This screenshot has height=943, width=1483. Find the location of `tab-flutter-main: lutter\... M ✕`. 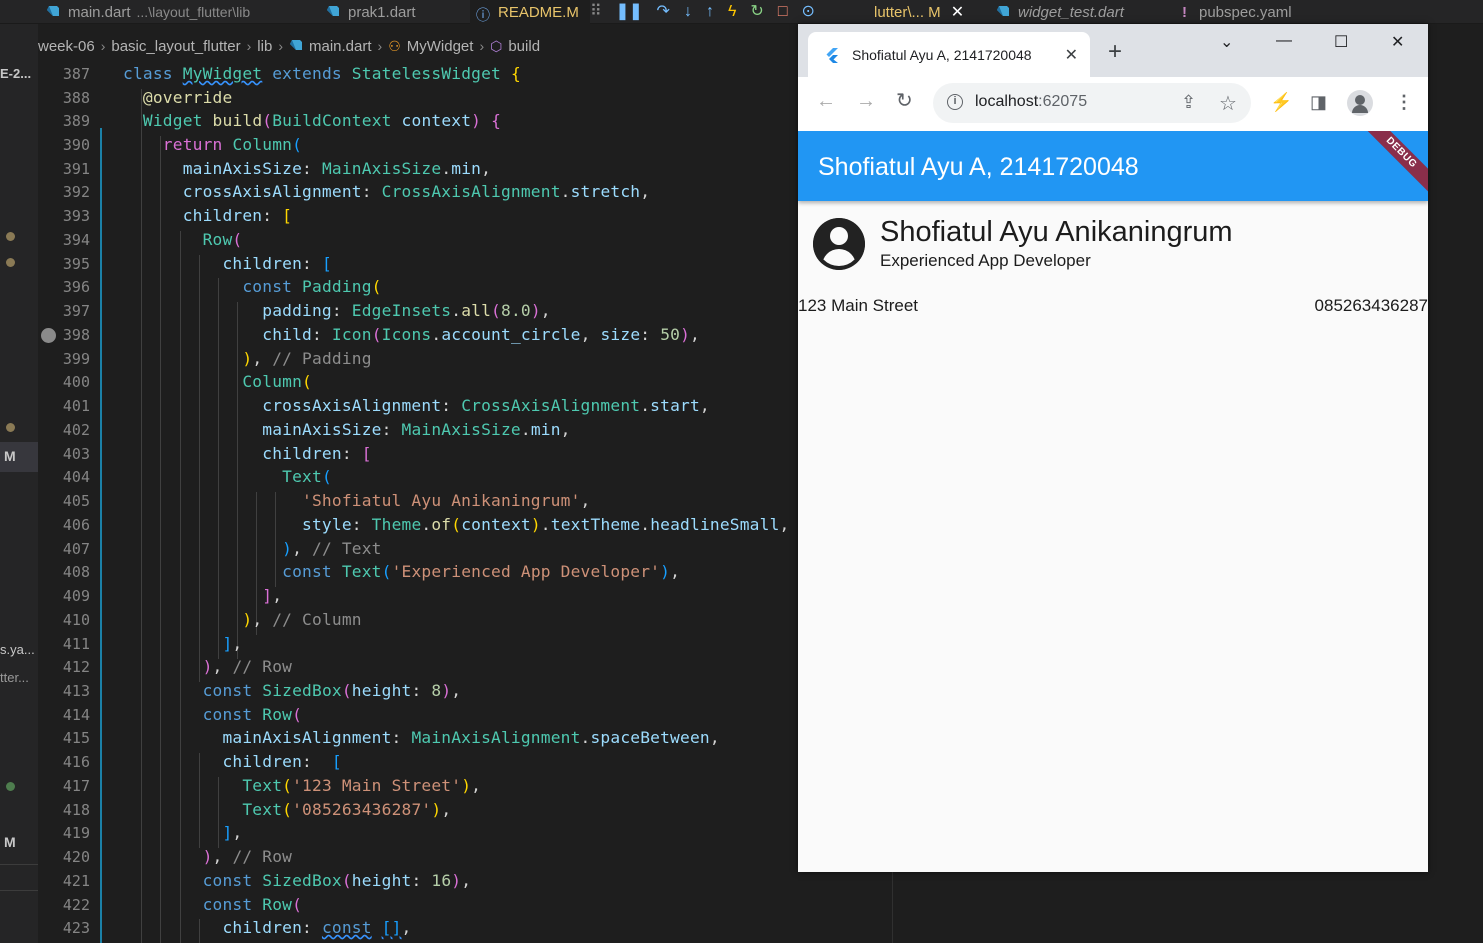

tab-flutter-main: lutter\... M ✕ is located at coordinates (924, 12).